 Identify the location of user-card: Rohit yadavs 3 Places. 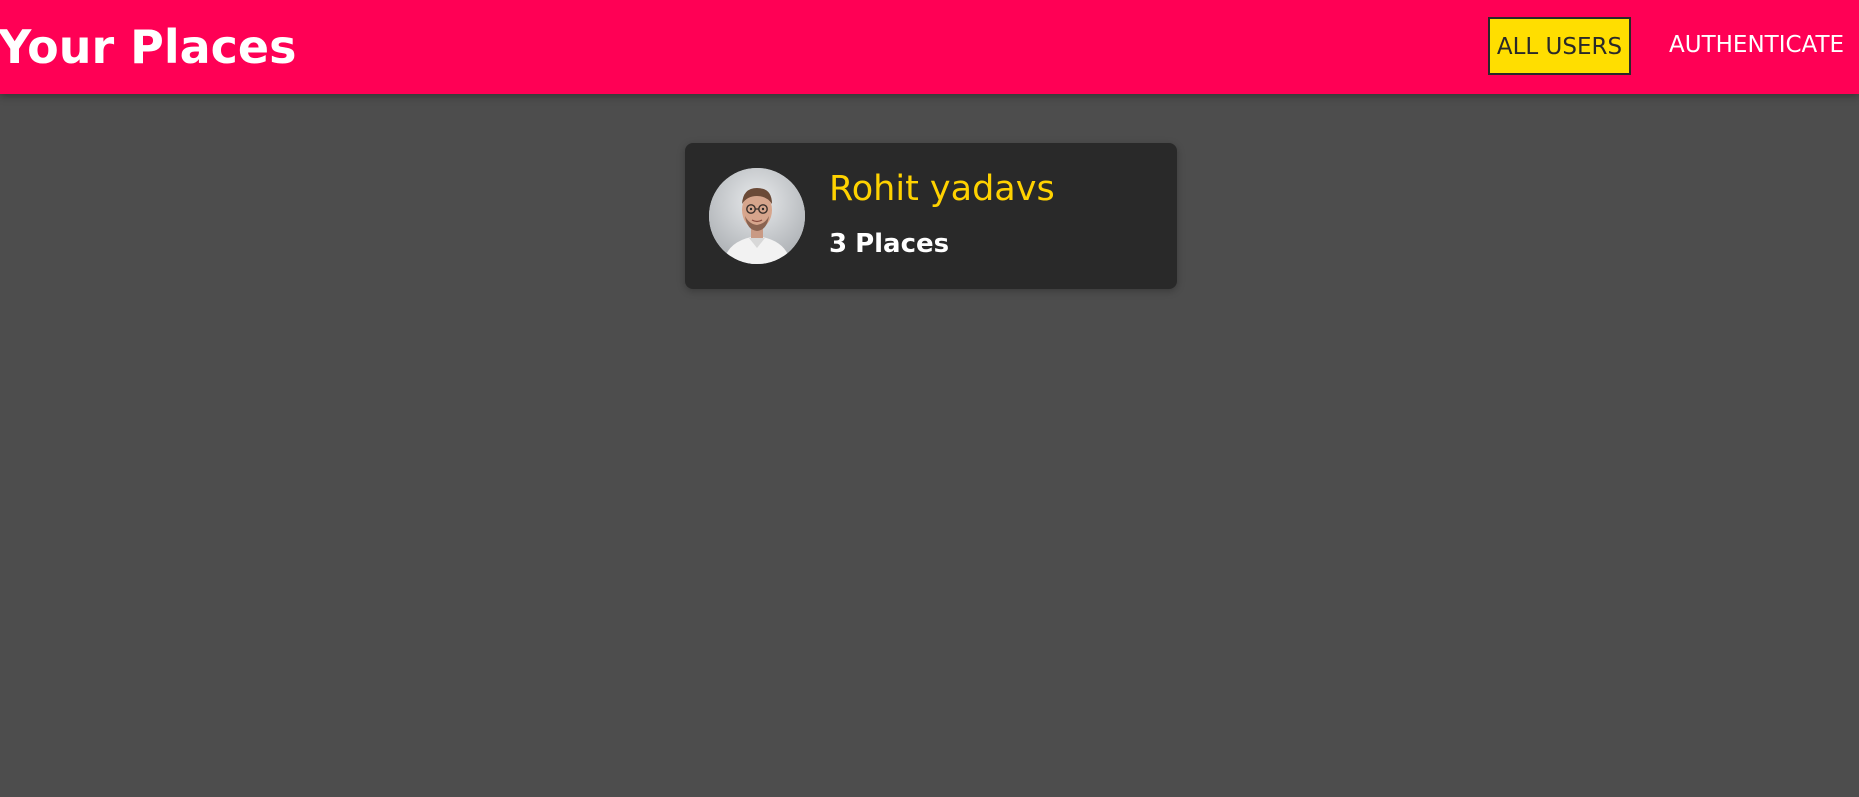
(931, 216).